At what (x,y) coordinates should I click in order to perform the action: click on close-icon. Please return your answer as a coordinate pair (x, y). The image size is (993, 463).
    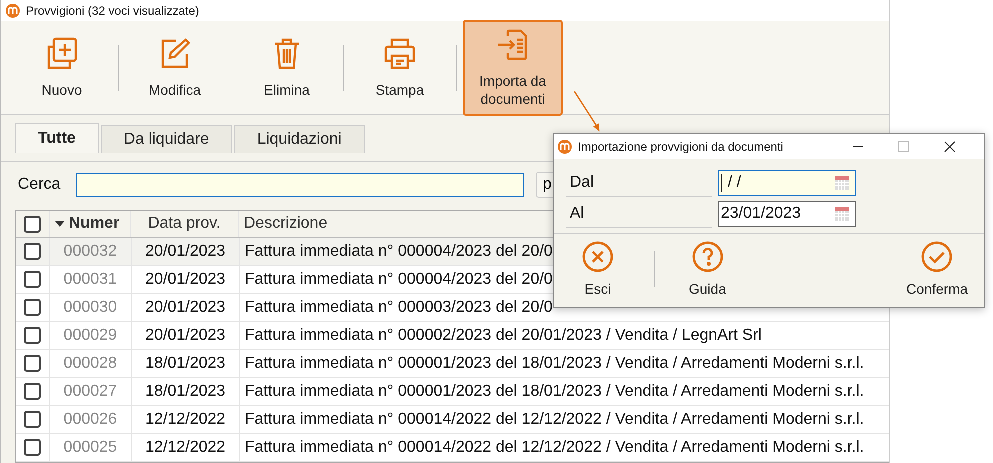
    Looking at the image, I should click on (950, 146).